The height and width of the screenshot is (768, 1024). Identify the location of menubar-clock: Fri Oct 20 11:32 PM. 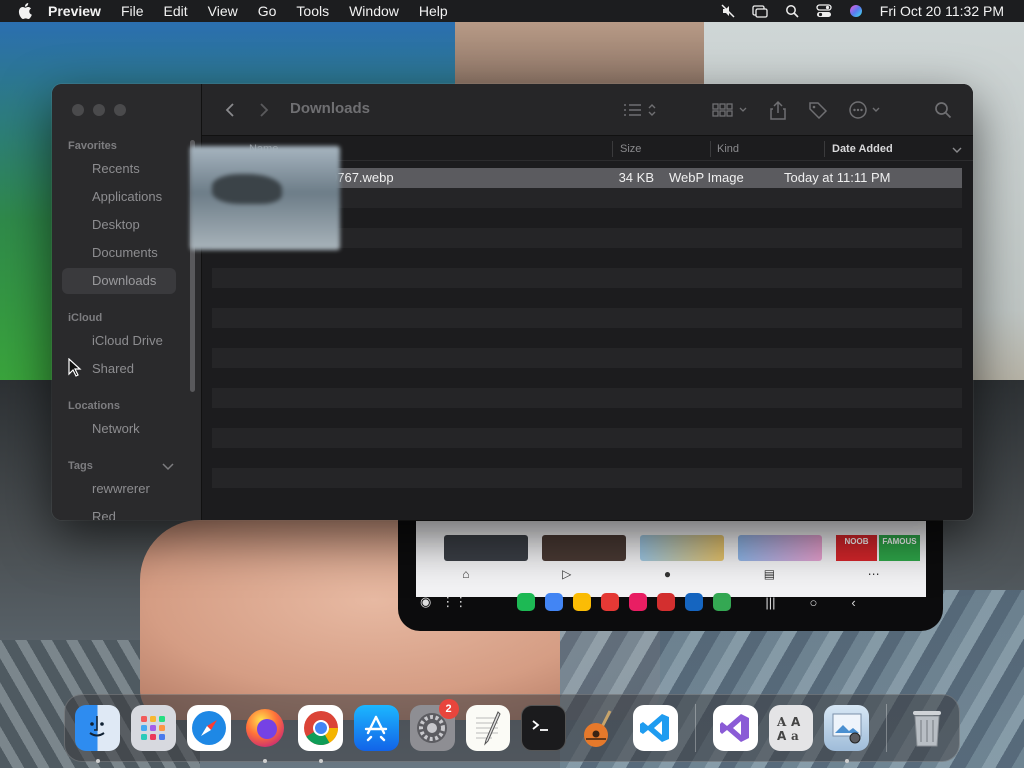
(942, 11).